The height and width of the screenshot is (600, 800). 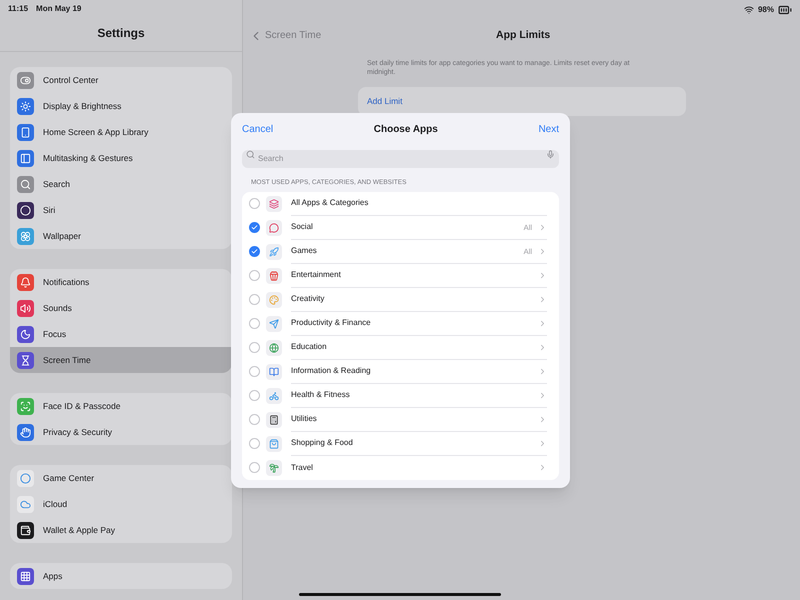 What do you see at coordinates (548, 129) in the screenshot?
I see `next-button: Next` at bounding box center [548, 129].